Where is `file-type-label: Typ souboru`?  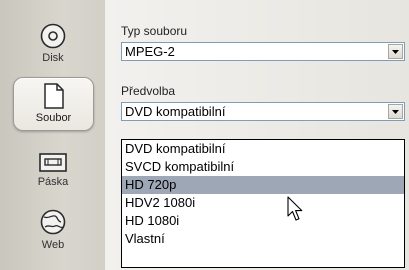
file-type-label: Typ souboru is located at coordinates (154, 31).